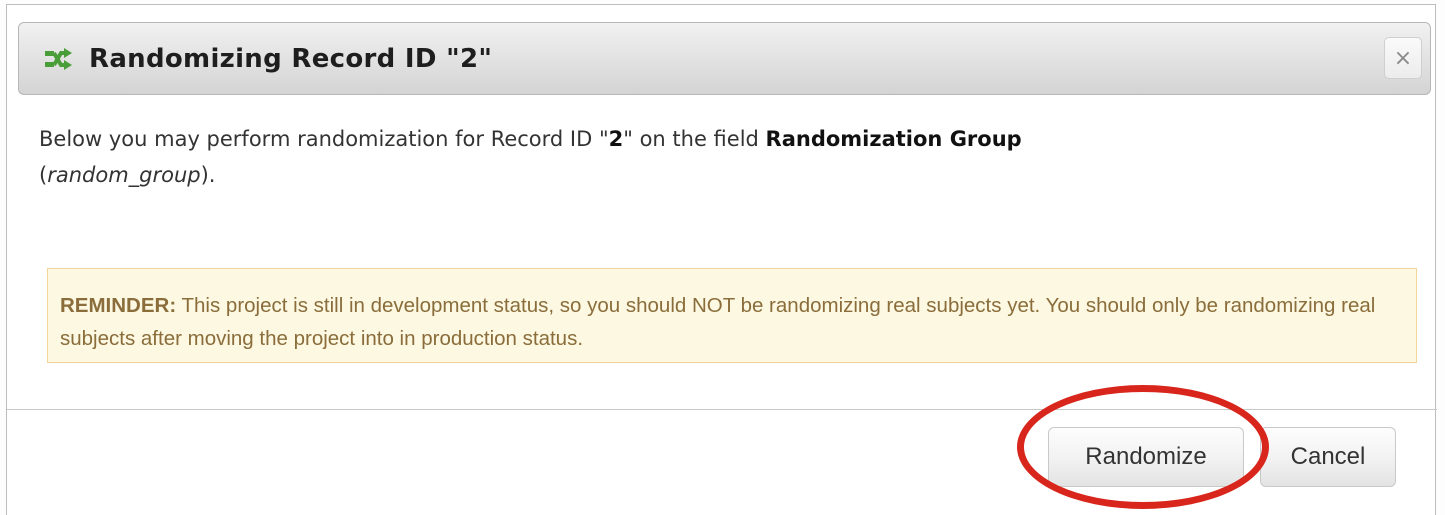 The height and width of the screenshot is (515, 1445). Describe the element at coordinates (1328, 457) in the screenshot. I see `cancel-button: Cancel` at that location.